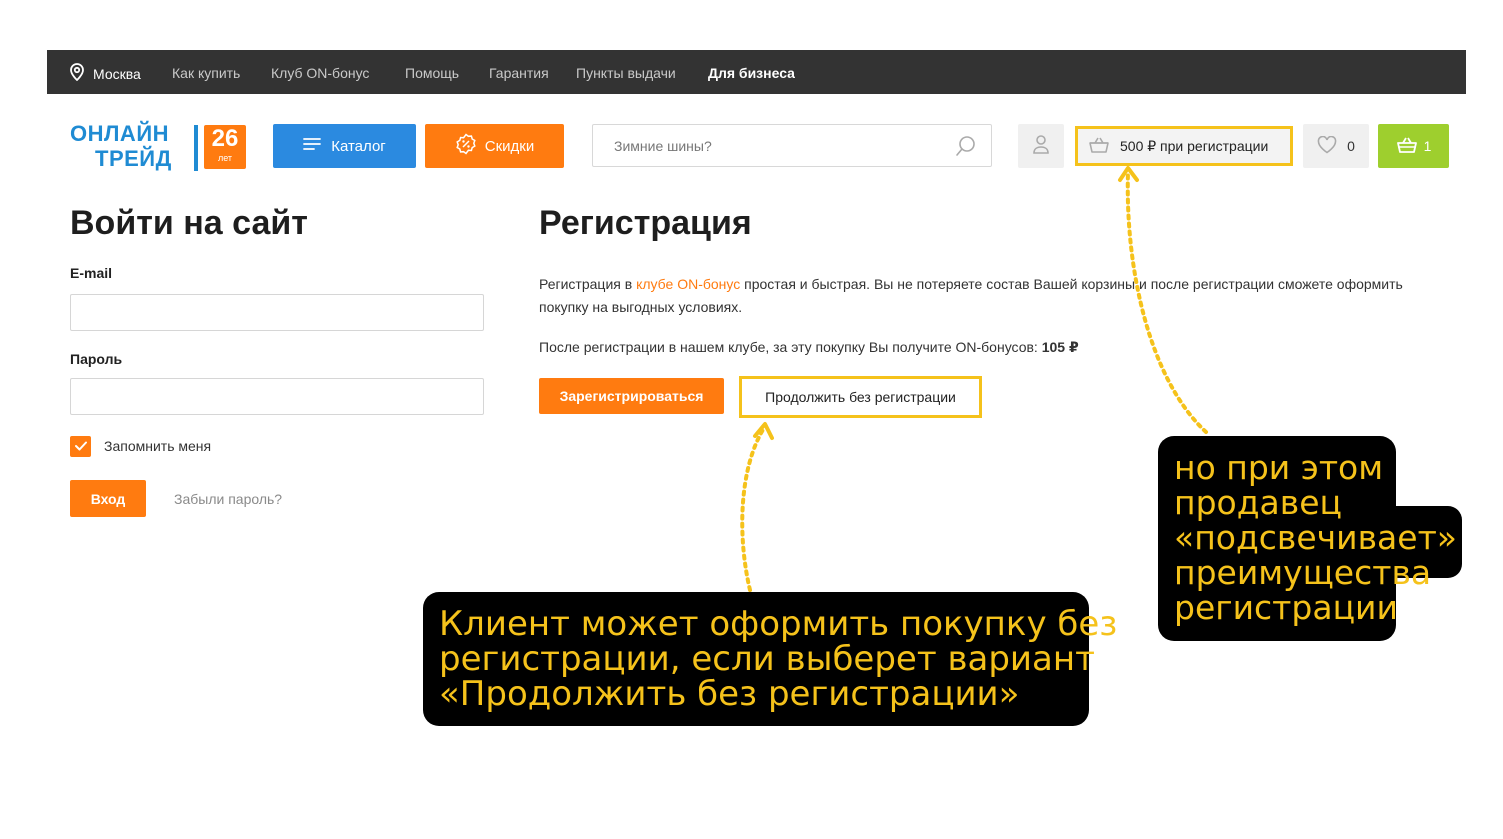 Image resolution: width=1503 pixels, height=839 pixels. I want to click on annotation-line: регистрации, если выберет вариант, so click(767, 659).